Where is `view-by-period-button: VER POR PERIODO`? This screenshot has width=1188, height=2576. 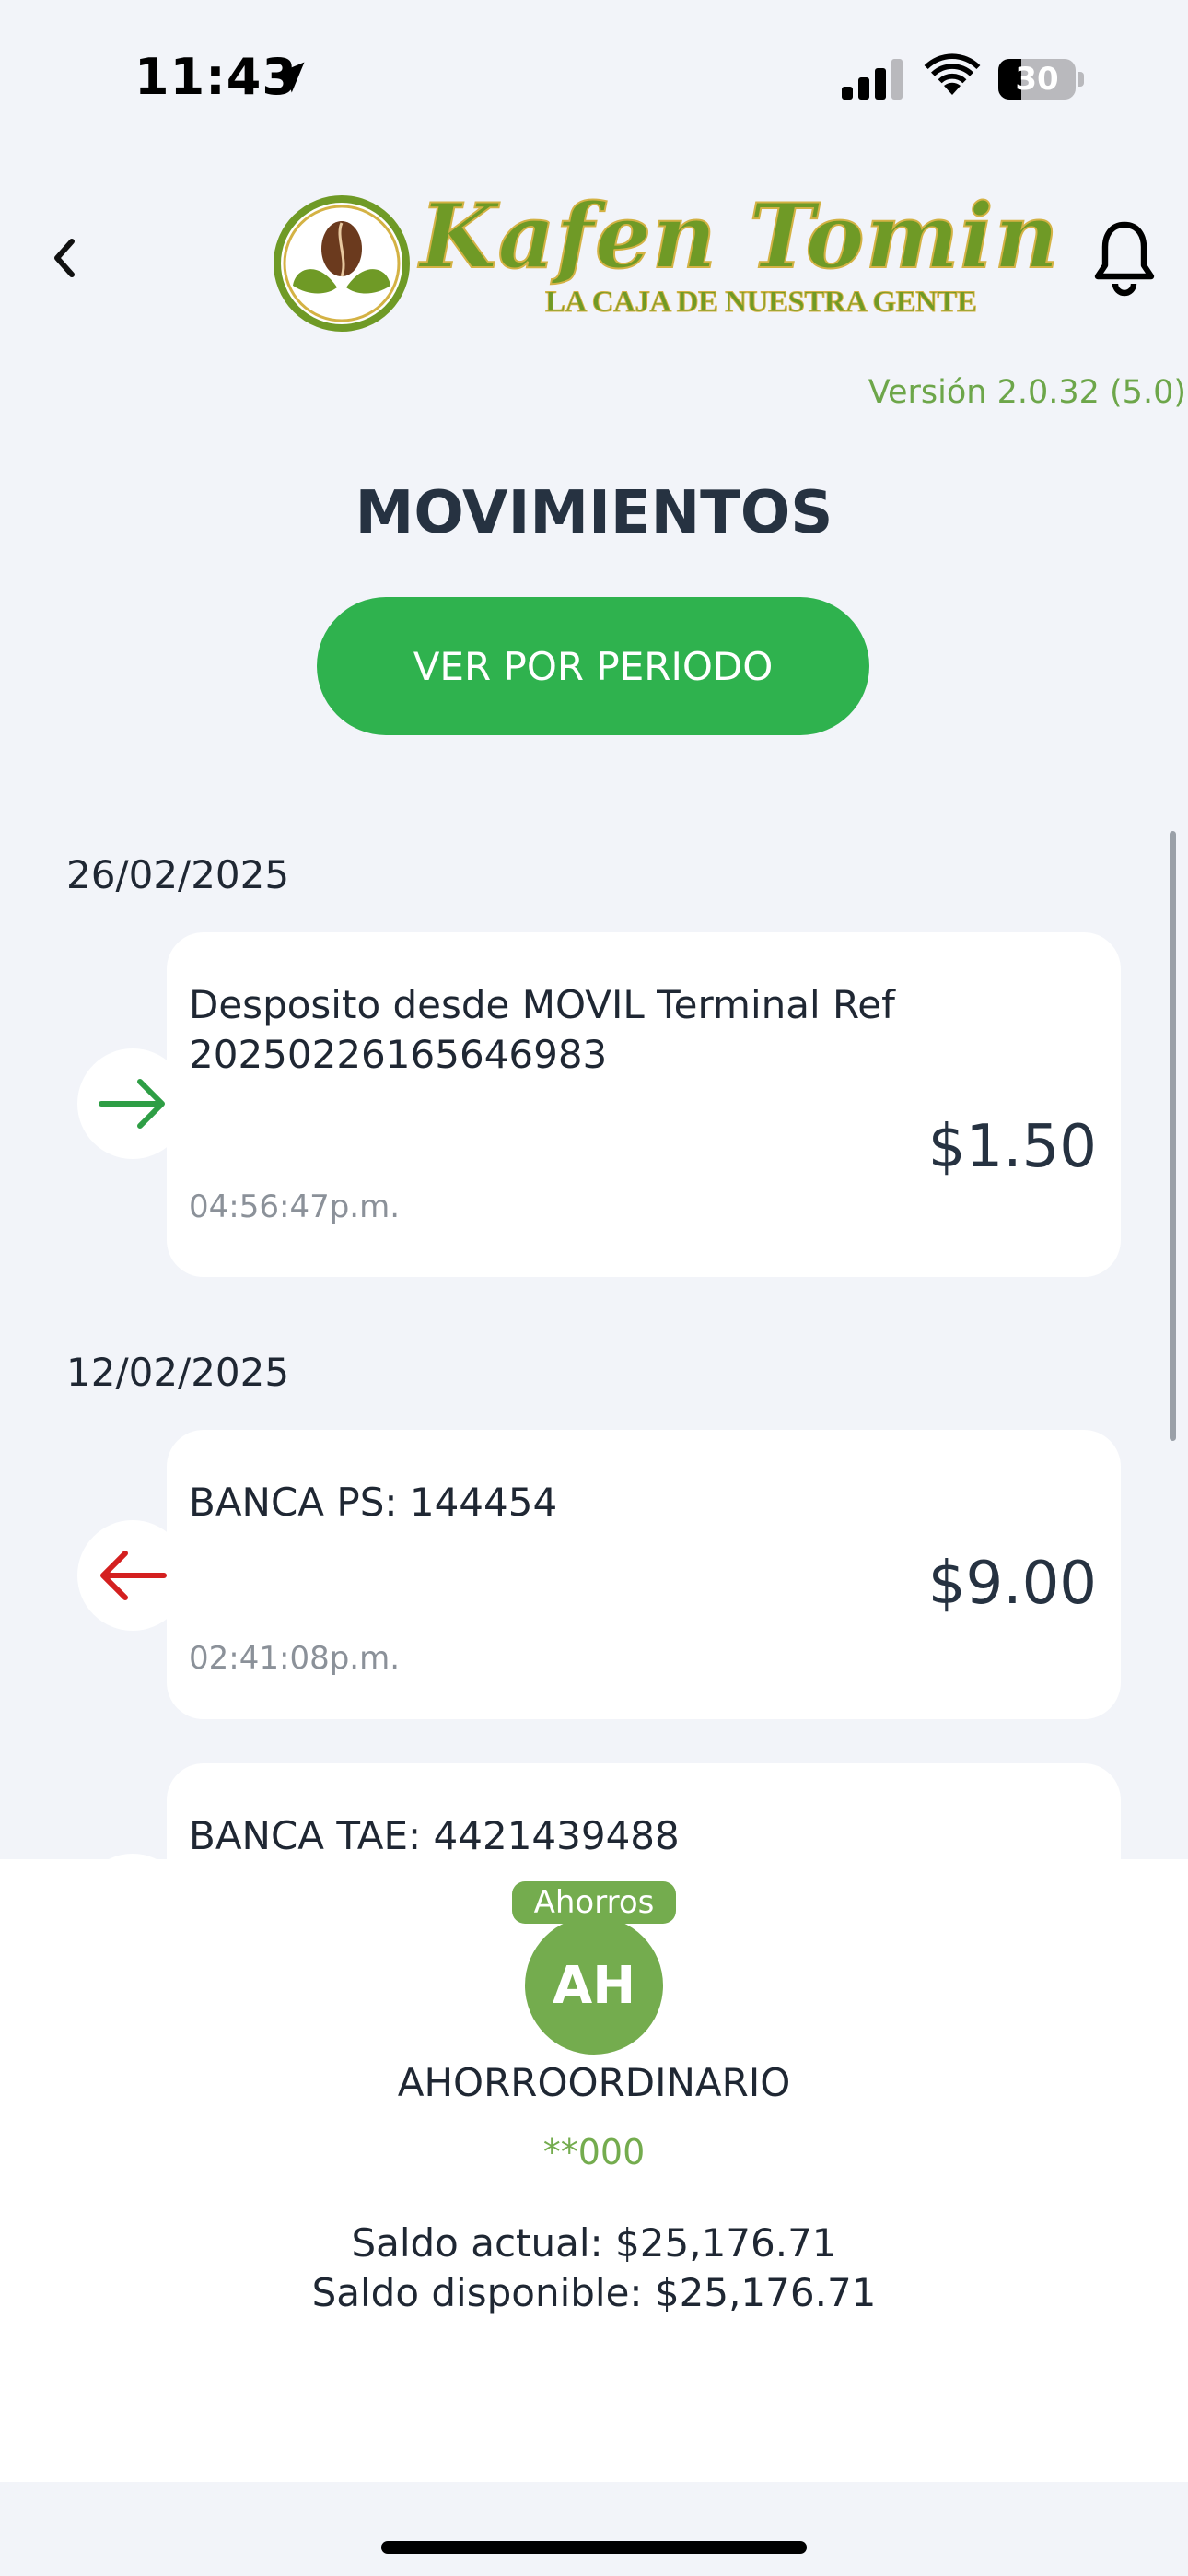
view-by-period-button: VER POR PERIODO is located at coordinates (593, 666).